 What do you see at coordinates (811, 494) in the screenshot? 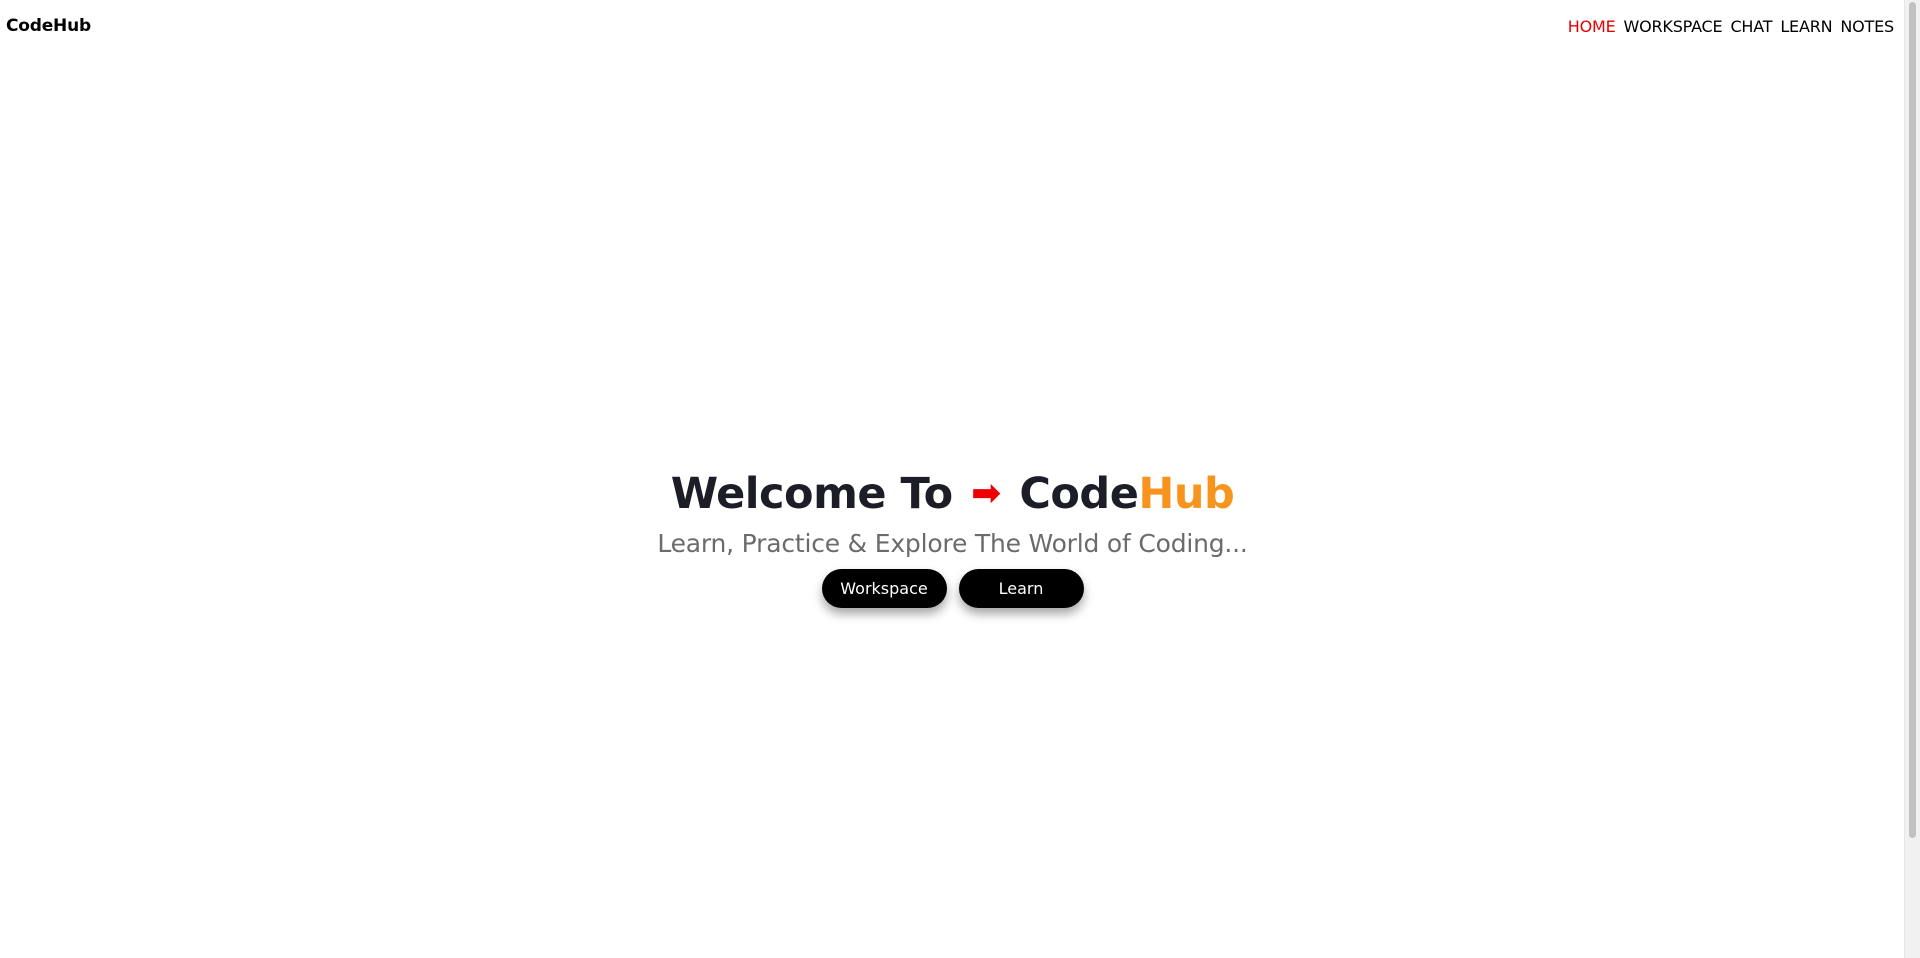
I see `hero-title-prefix: Welcome To` at bounding box center [811, 494].